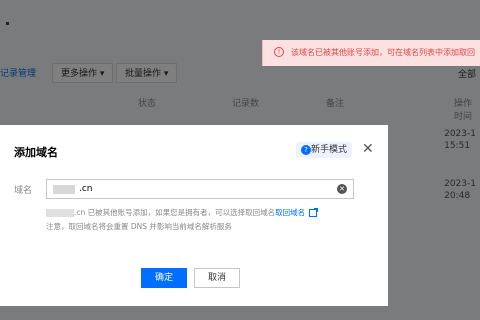 Image resolution: width=480 pixels, height=320 pixels. I want to click on reclaim-note: 注意，取回域名将会重置 DNS 并影响当前域名解析服务, so click(139, 226).